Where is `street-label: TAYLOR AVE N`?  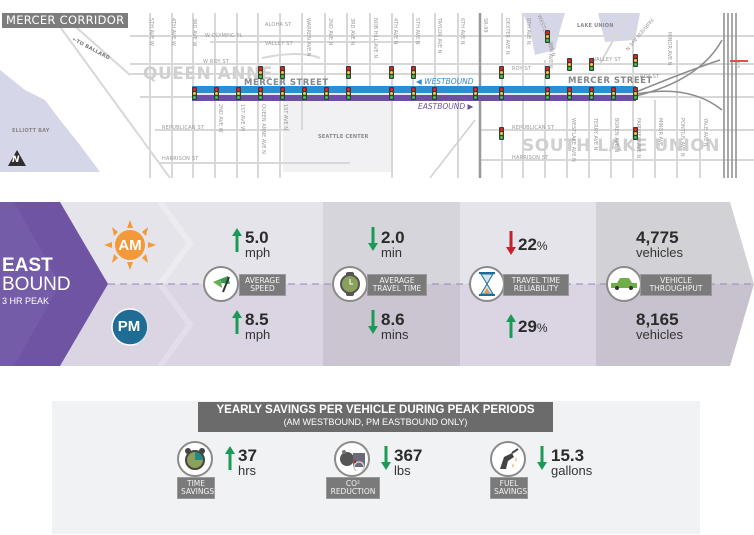
street-label: TAYLOR AVE N is located at coordinates (439, 36).